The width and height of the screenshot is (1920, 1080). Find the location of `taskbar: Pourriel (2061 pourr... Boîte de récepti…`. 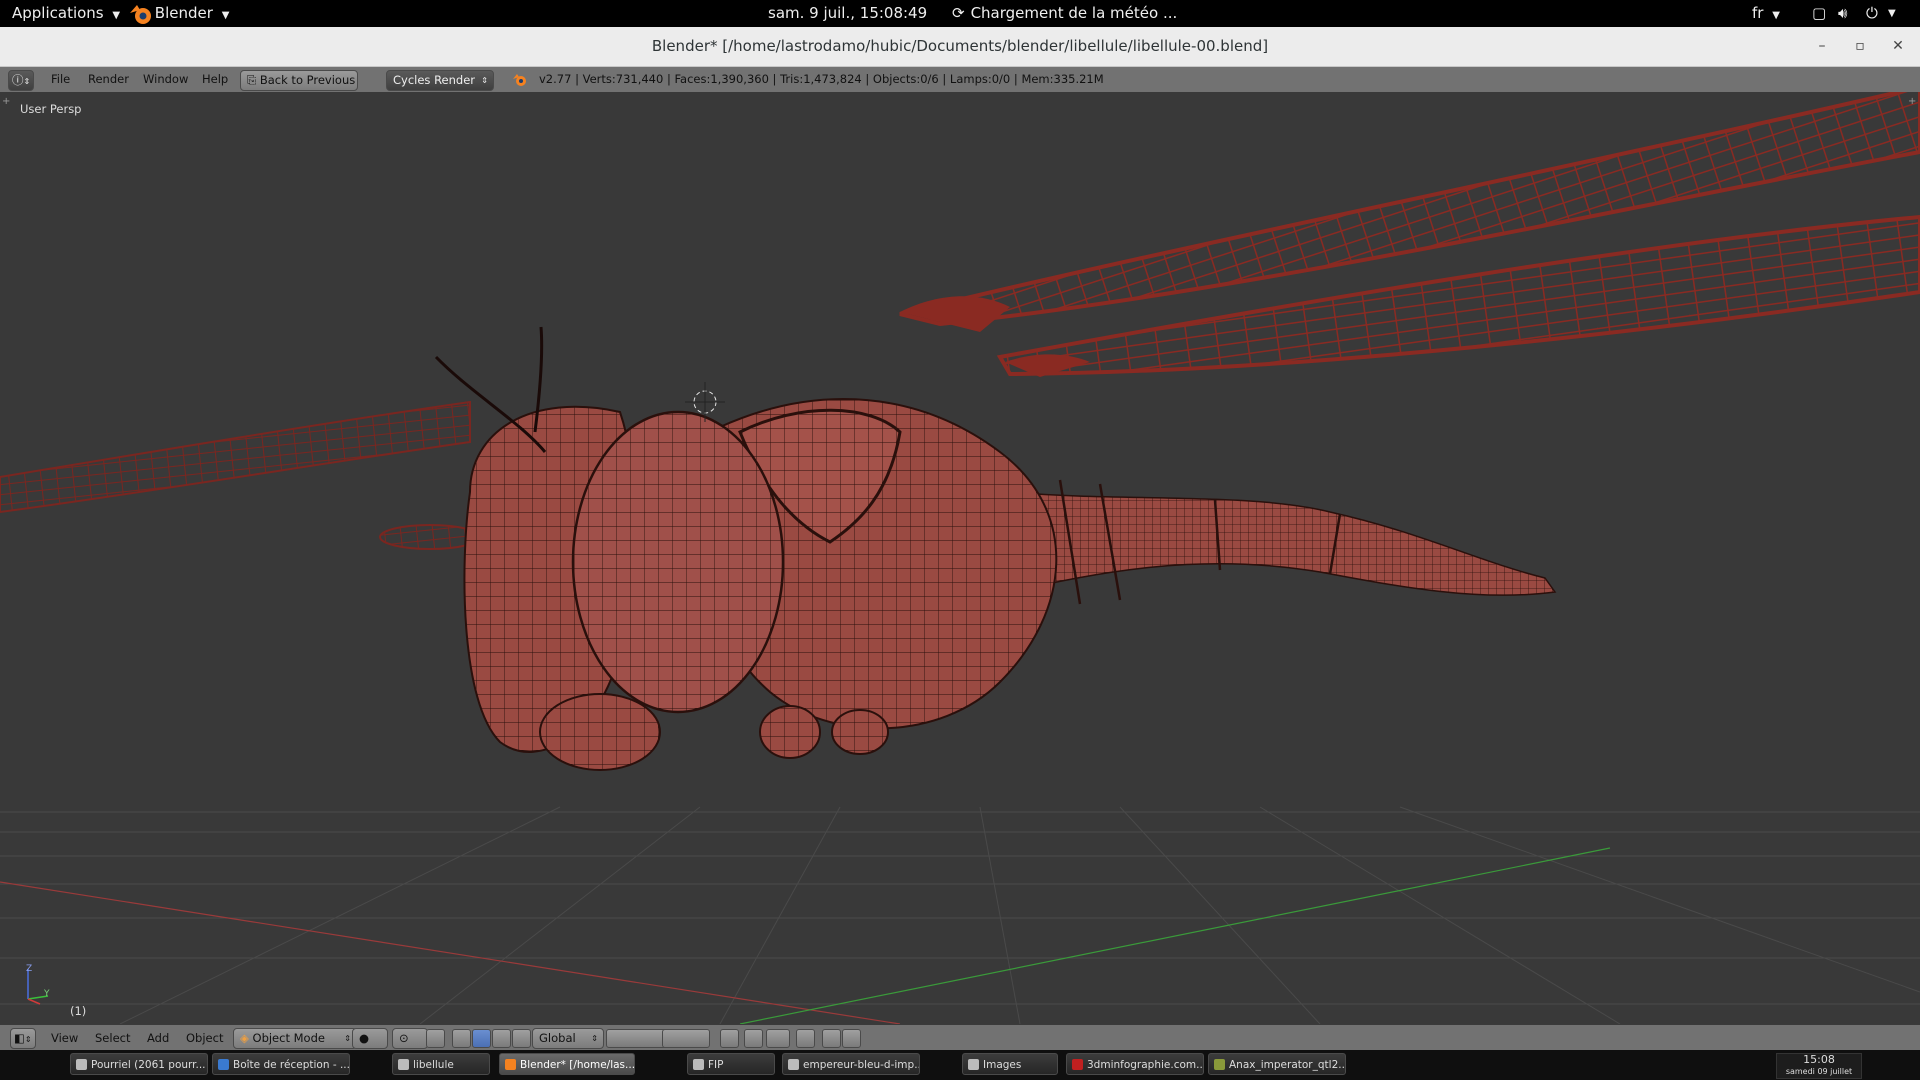

taskbar: Pourriel (2061 pourr... Boîte de récepti… is located at coordinates (960, 1065).